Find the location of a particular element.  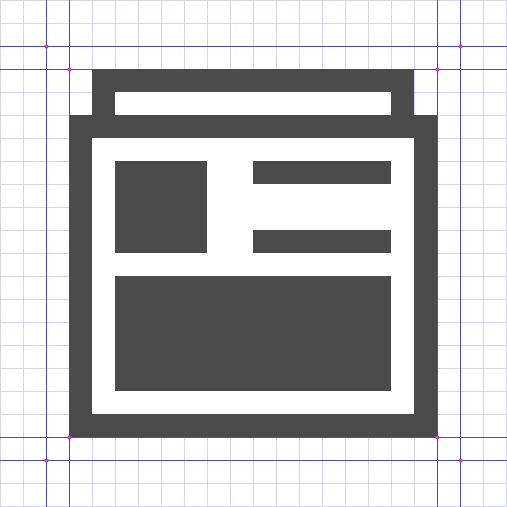

icon-top-tab-window is located at coordinates (253, 103).